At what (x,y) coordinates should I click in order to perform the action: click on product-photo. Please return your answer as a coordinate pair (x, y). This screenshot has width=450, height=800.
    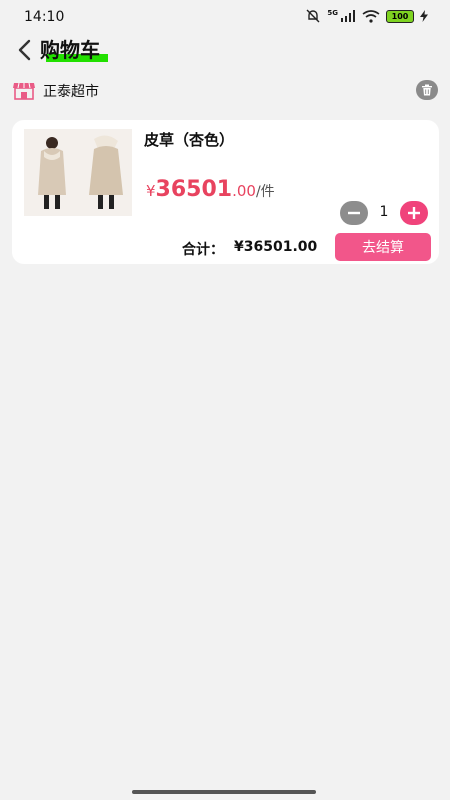
    Looking at the image, I should click on (78, 172).